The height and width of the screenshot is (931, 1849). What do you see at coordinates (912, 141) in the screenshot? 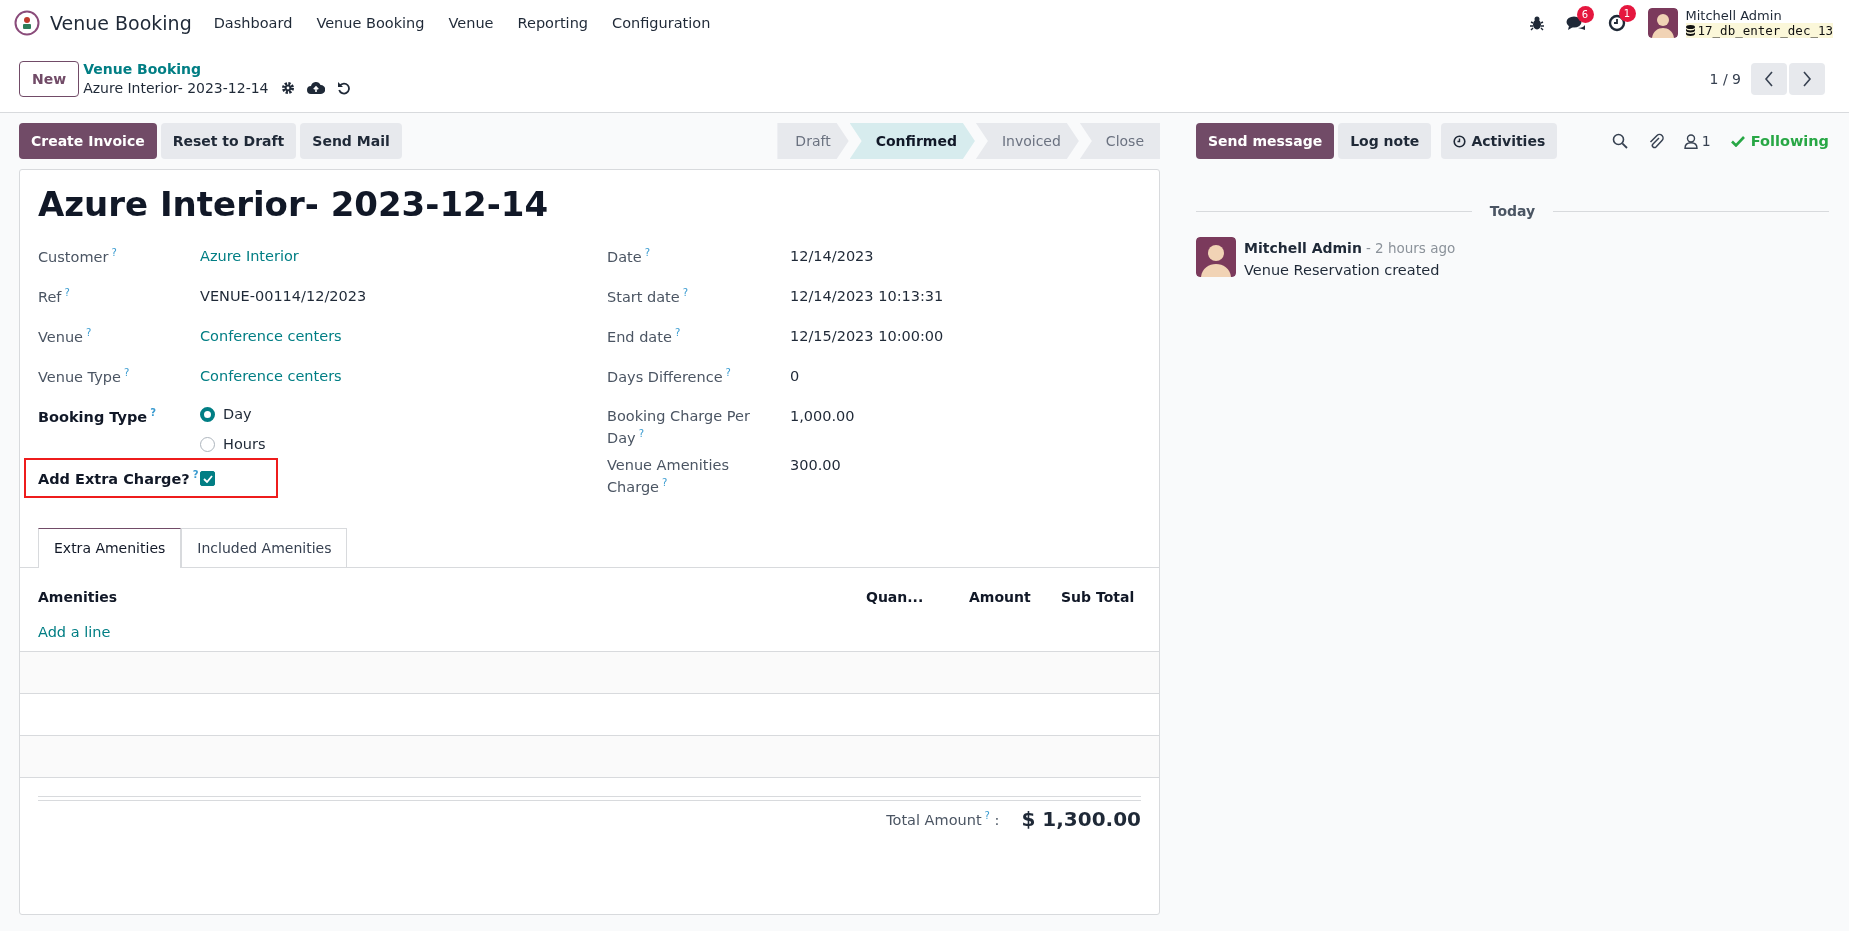
I see `status-step: Confirmed` at bounding box center [912, 141].